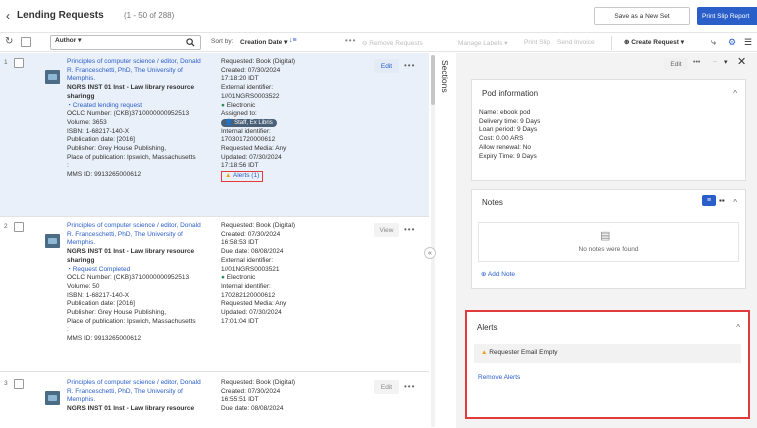 The image size is (757, 428). What do you see at coordinates (492, 202) in the screenshot?
I see `notes-title: Notes` at bounding box center [492, 202].